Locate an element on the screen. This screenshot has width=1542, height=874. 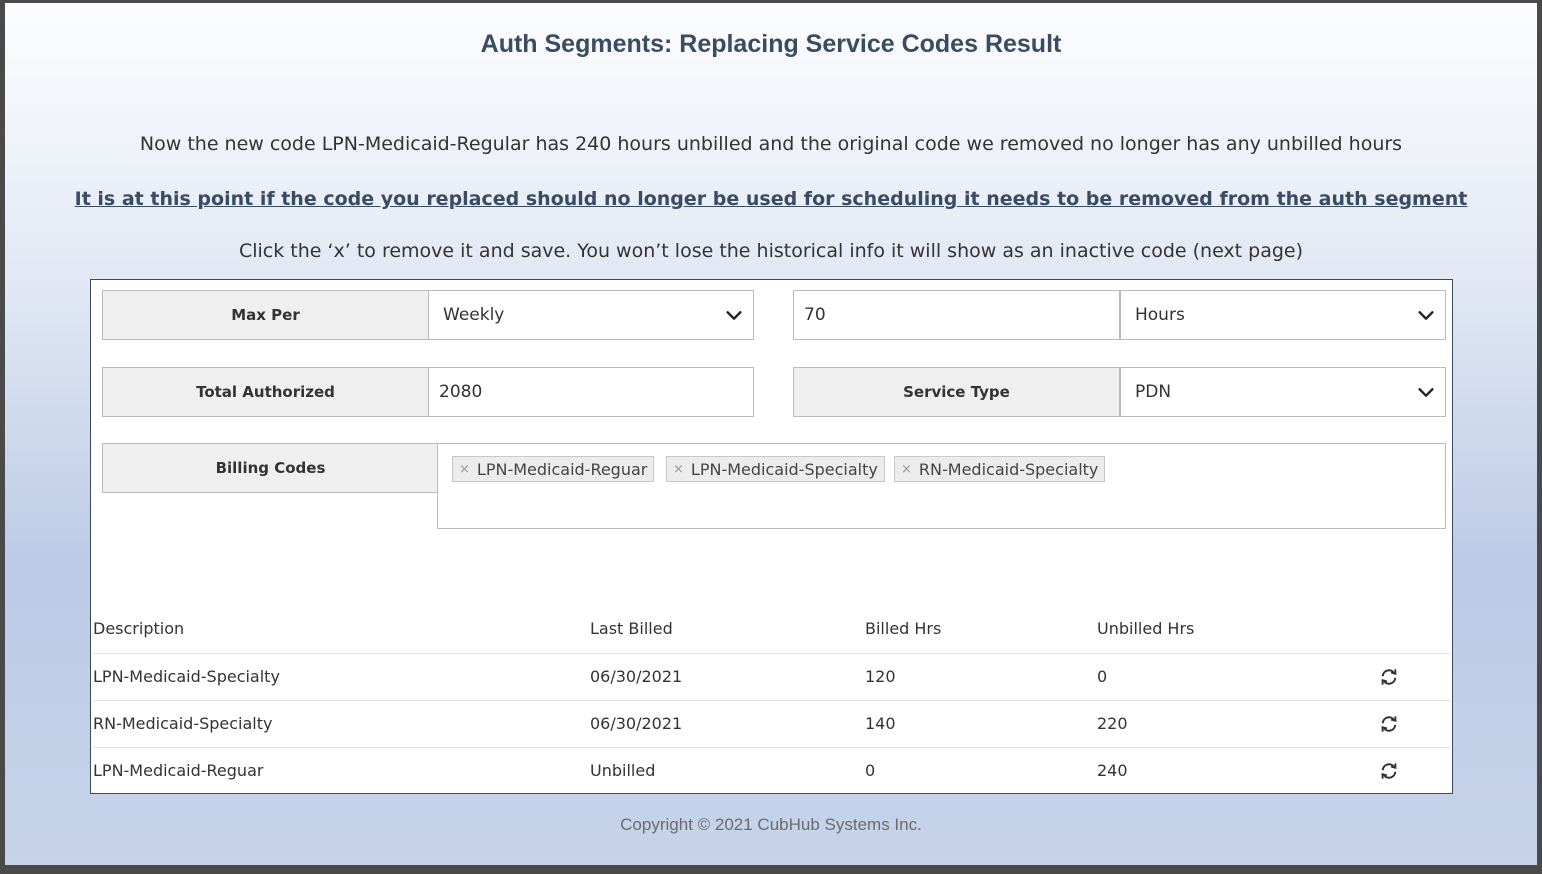
table-row: LPN-Medicaid-Specialty 06/30/2021 120 0 is located at coordinates (771, 676).